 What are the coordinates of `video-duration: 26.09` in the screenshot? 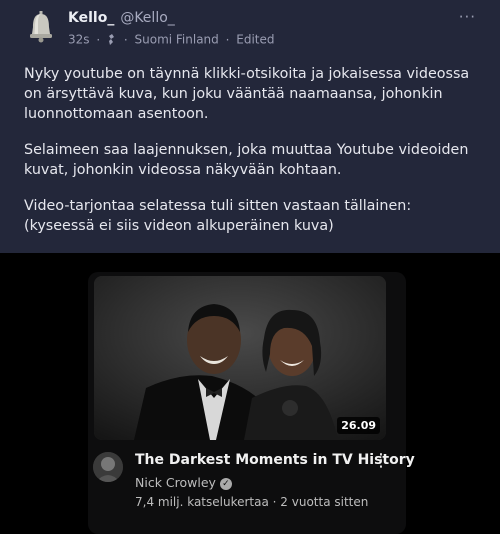 It's located at (358, 425).